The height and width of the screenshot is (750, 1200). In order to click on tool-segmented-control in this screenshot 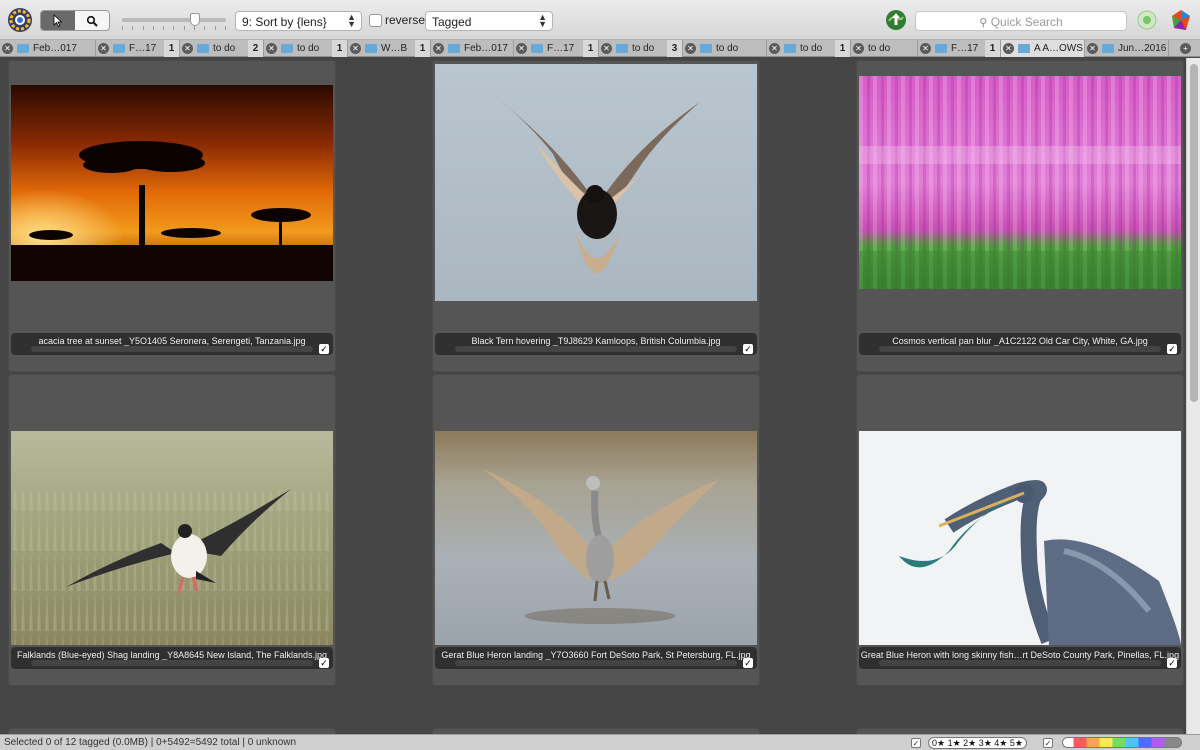, I will do `click(75, 20)`.